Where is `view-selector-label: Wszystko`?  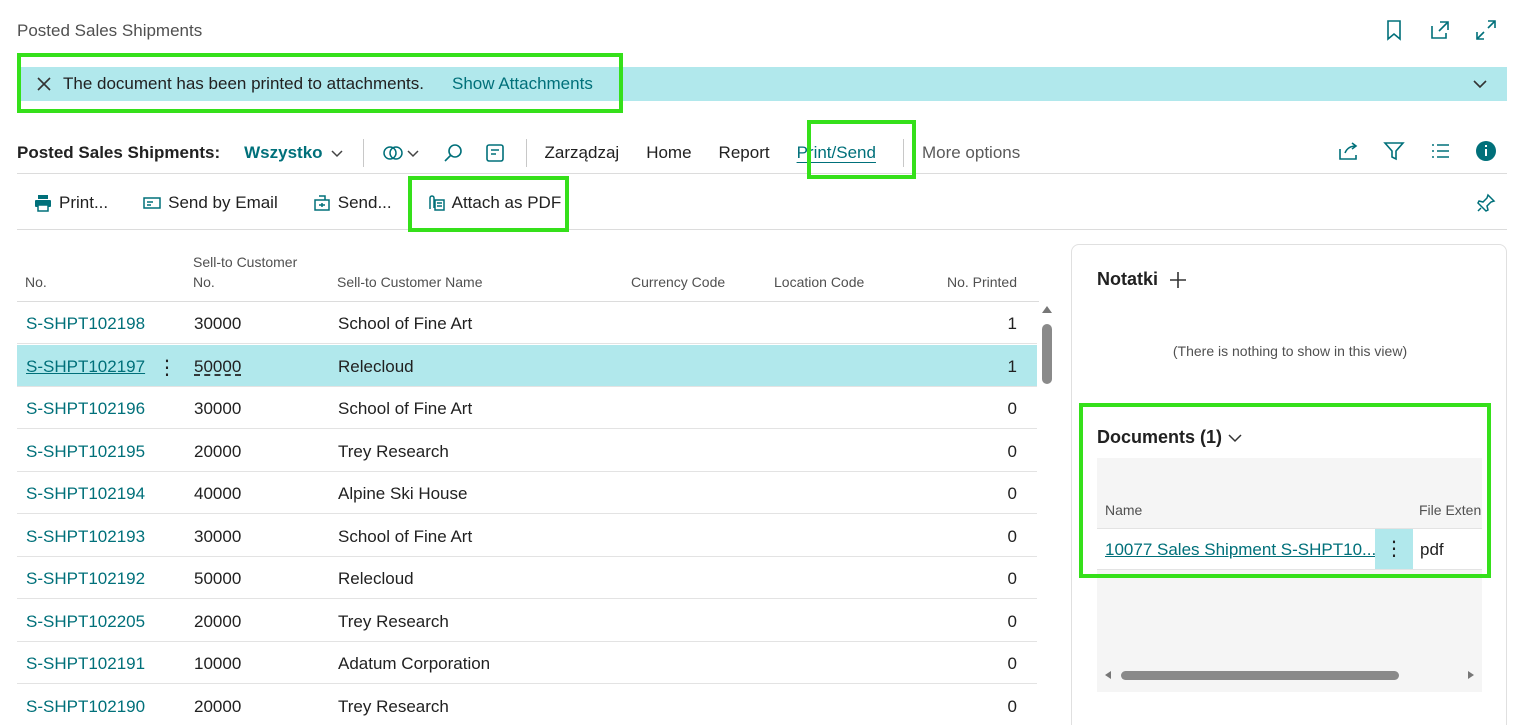 view-selector-label: Wszystko is located at coordinates (283, 152).